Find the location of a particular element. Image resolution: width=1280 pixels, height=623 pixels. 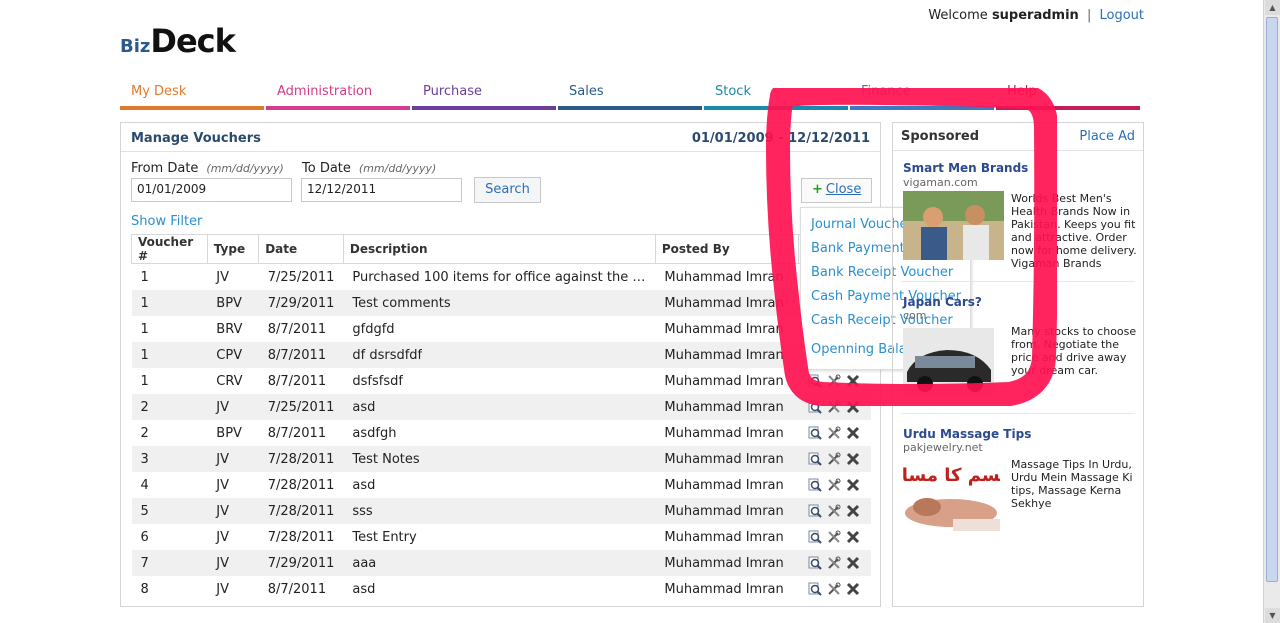

nav-tab-label: Stock is located at coordinates (733, 91).